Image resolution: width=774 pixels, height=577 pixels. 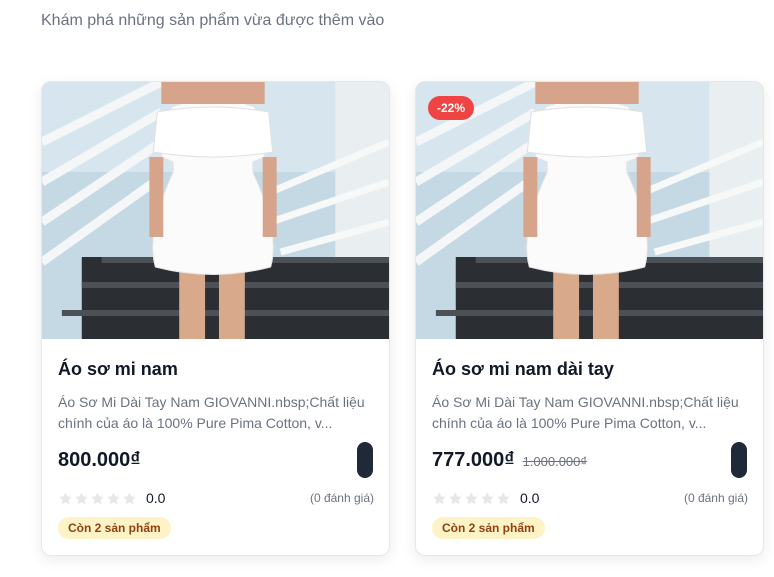 I want to click on price-row: 777.000₫ 1.000.000₫, so click(x=509, y=460).